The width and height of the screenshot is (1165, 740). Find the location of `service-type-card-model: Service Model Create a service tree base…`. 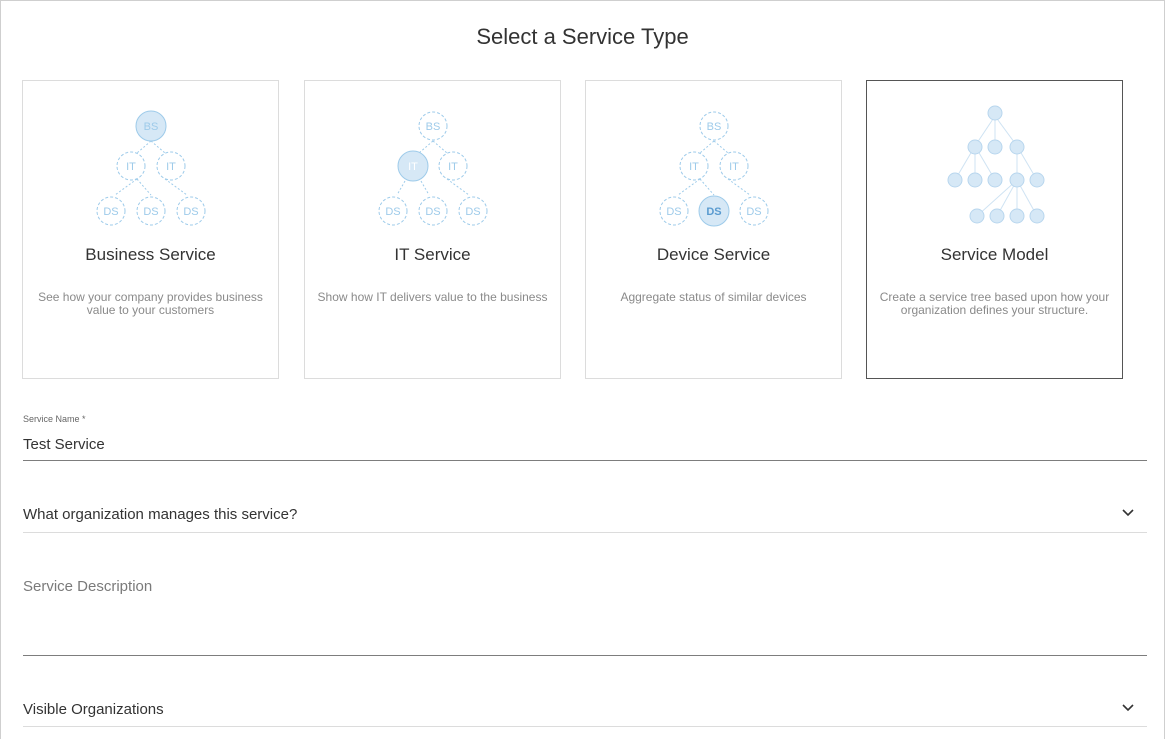

service-type-card-model: Service Model Create a service tree base… is located at coordinates (994, 229).